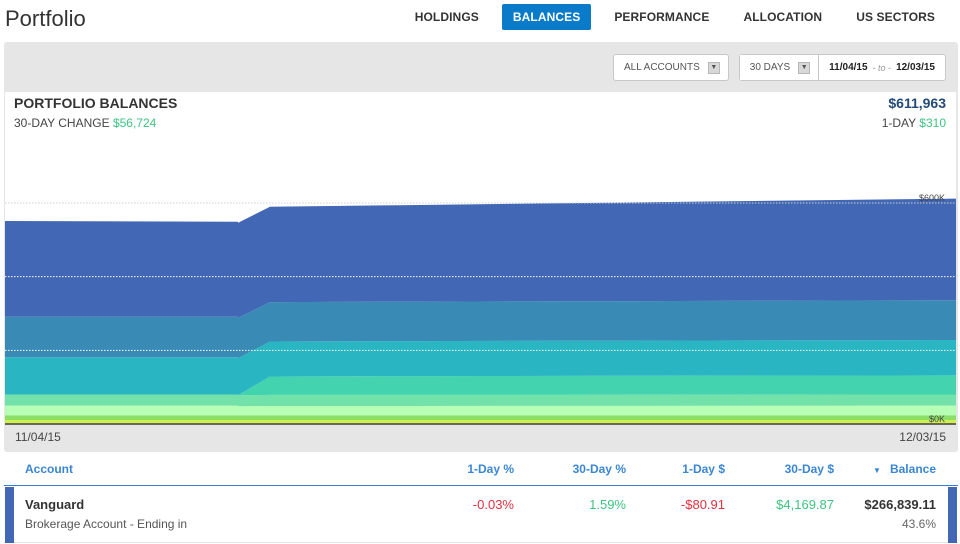  Describe the element at coordinates (702, 504) in the screenshot. I see `one-day-usd: -$80.91` at that location.